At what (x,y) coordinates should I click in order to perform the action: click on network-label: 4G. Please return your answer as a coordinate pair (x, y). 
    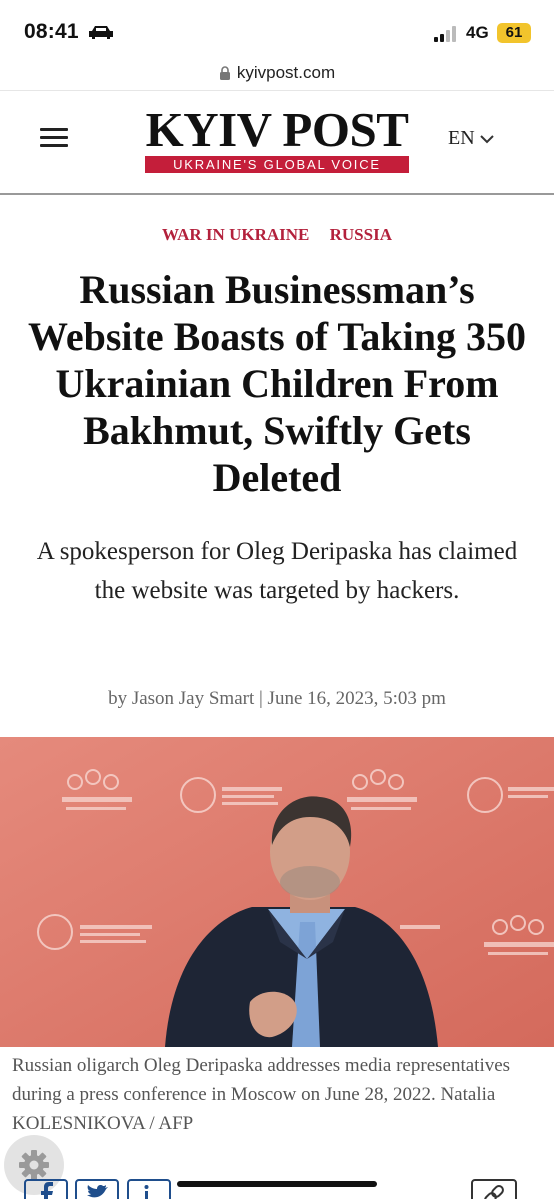
    Looking at the image, I should click on (477, 32).